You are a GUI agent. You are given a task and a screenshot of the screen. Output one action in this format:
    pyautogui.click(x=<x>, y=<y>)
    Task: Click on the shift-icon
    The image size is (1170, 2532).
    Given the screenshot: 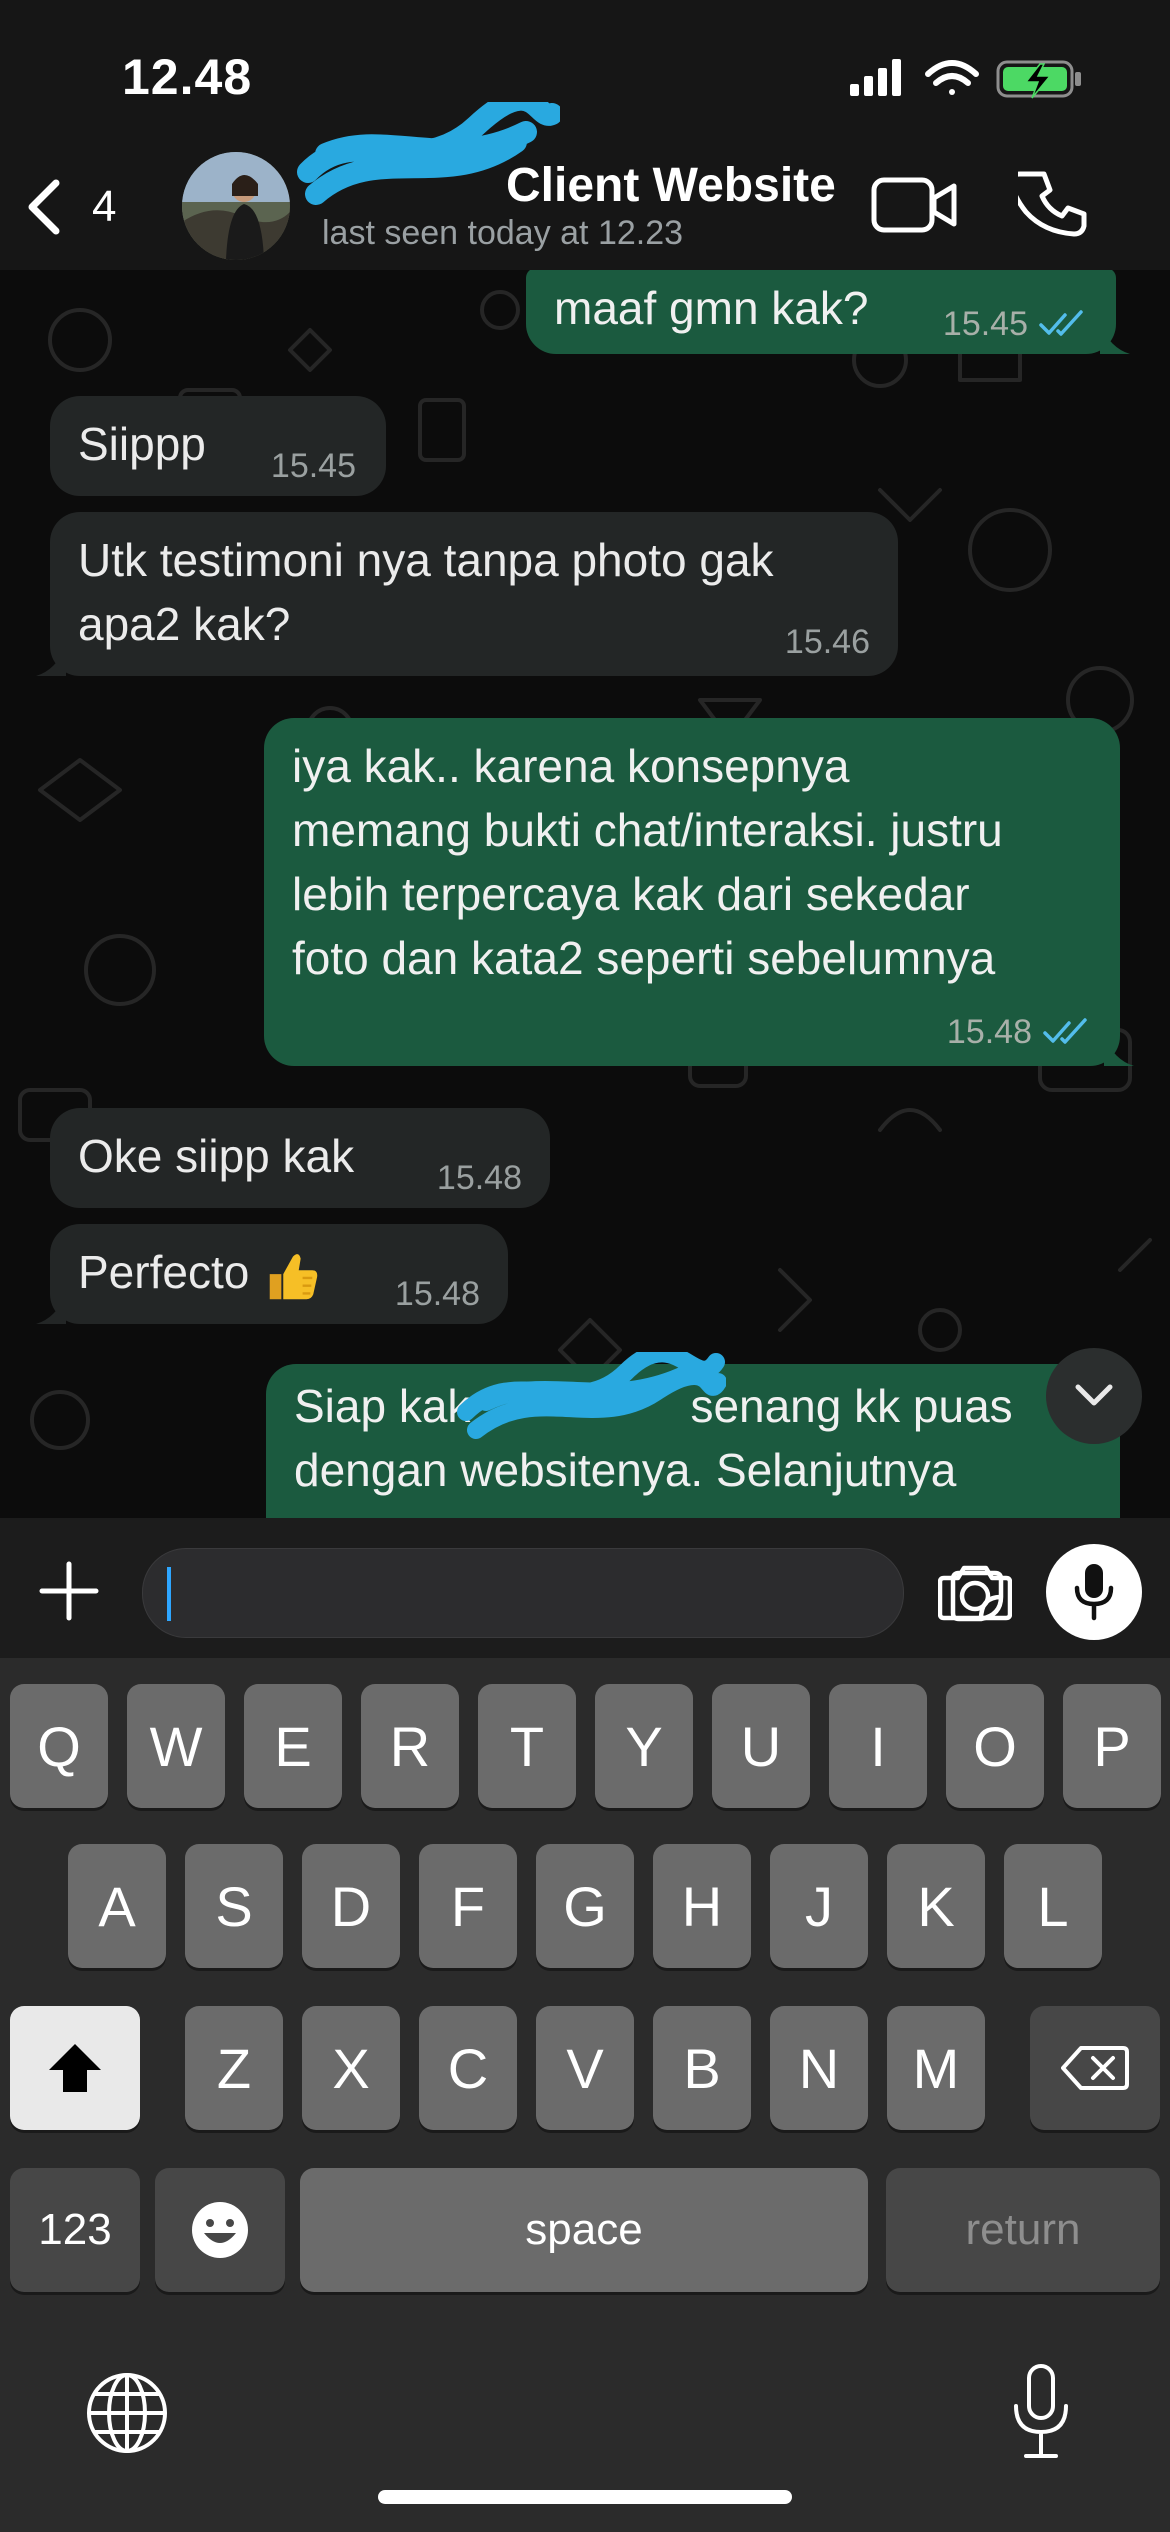 What is the action you would take?
    pyautogui.click(x=75, y=2068)
    